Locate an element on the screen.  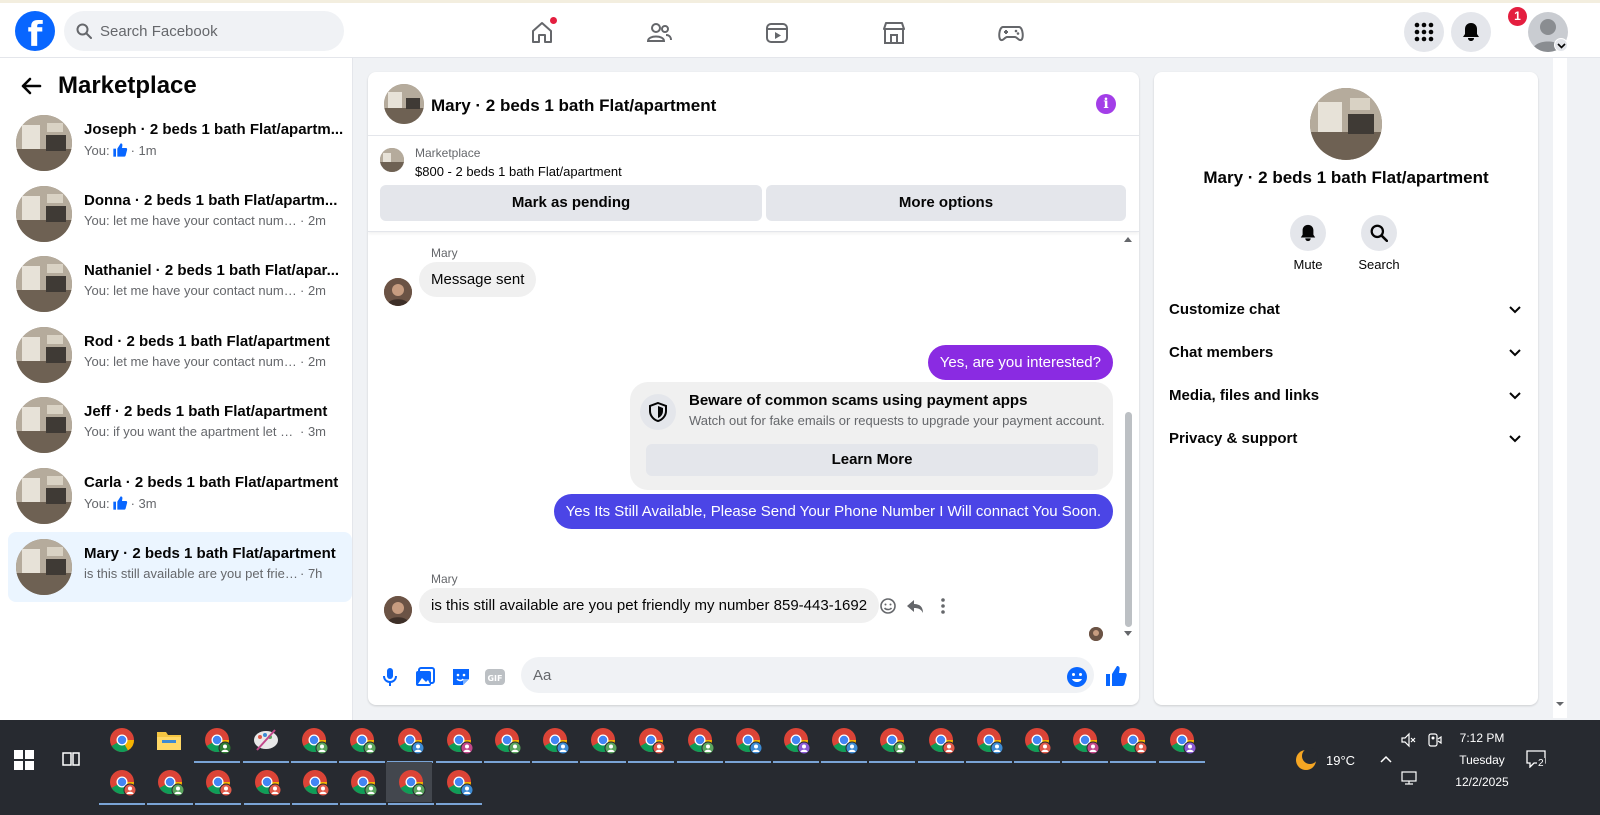
more-options-button: More options is located at coordinates (946, 203).